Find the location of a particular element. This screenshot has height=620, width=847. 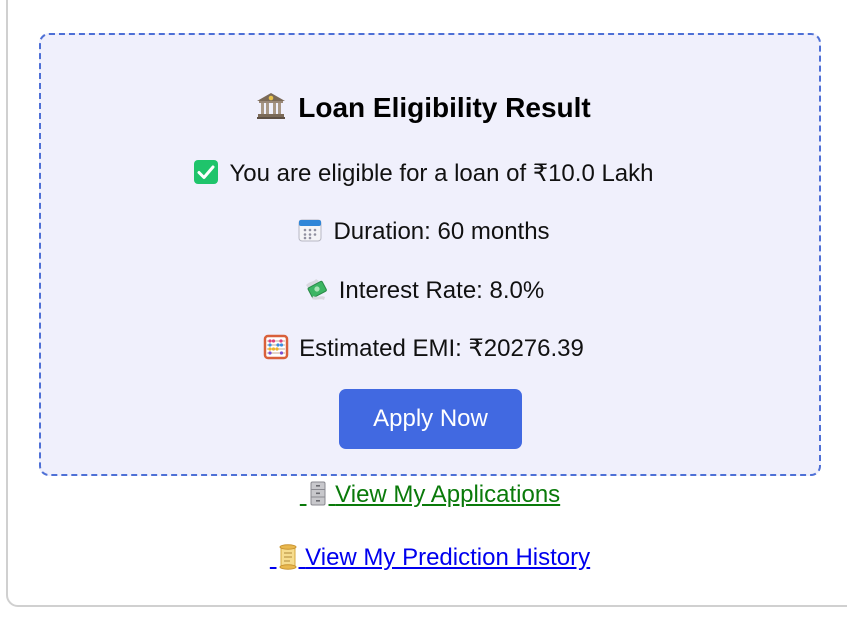

history-link-row: View My Prediction History is located at coordinates (423, 557).